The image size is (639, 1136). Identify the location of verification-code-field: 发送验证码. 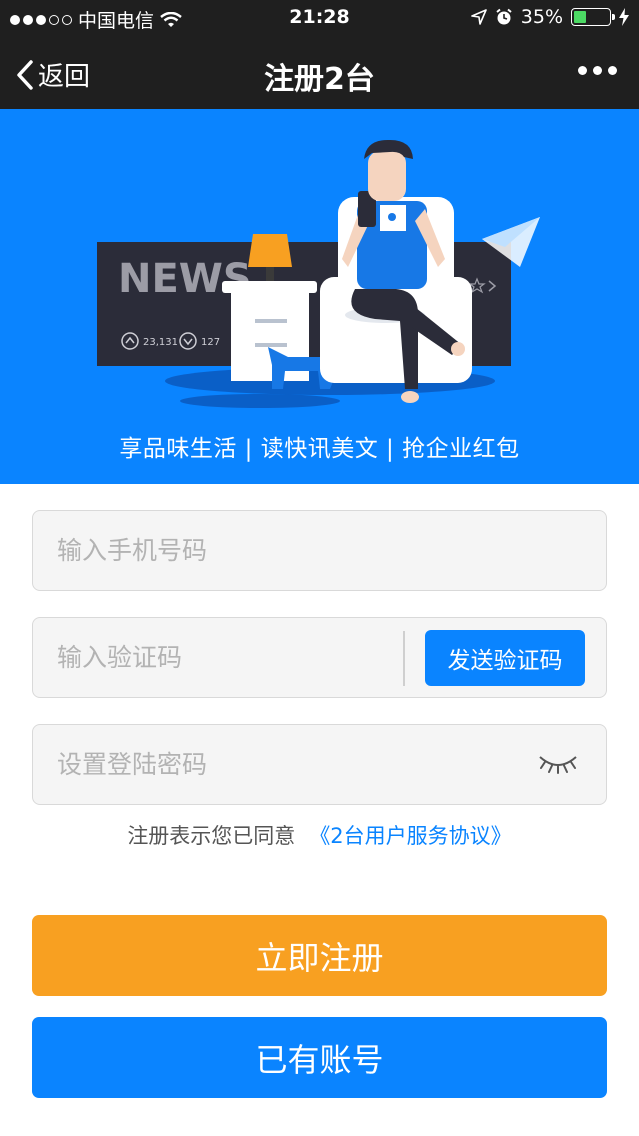
(319, 657).